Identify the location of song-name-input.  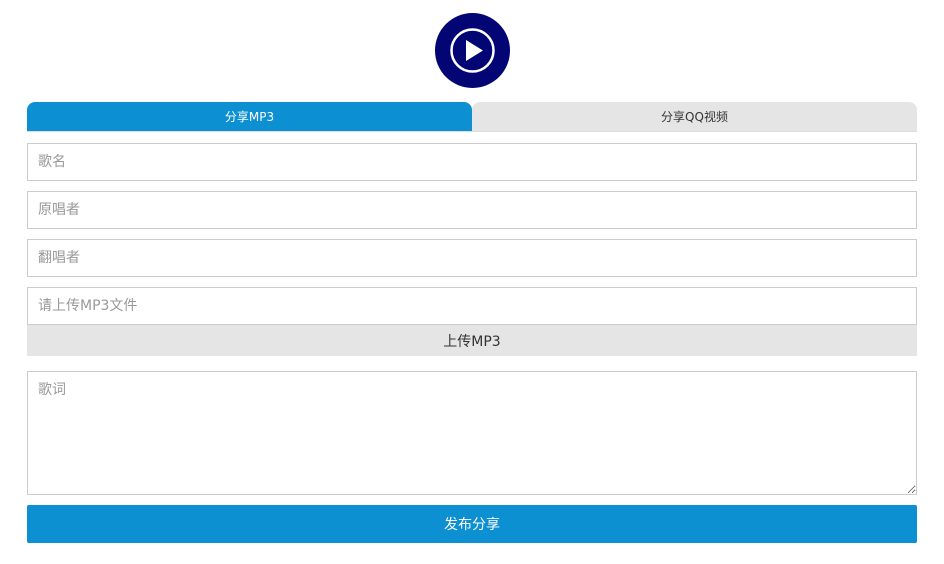
(472, 162).